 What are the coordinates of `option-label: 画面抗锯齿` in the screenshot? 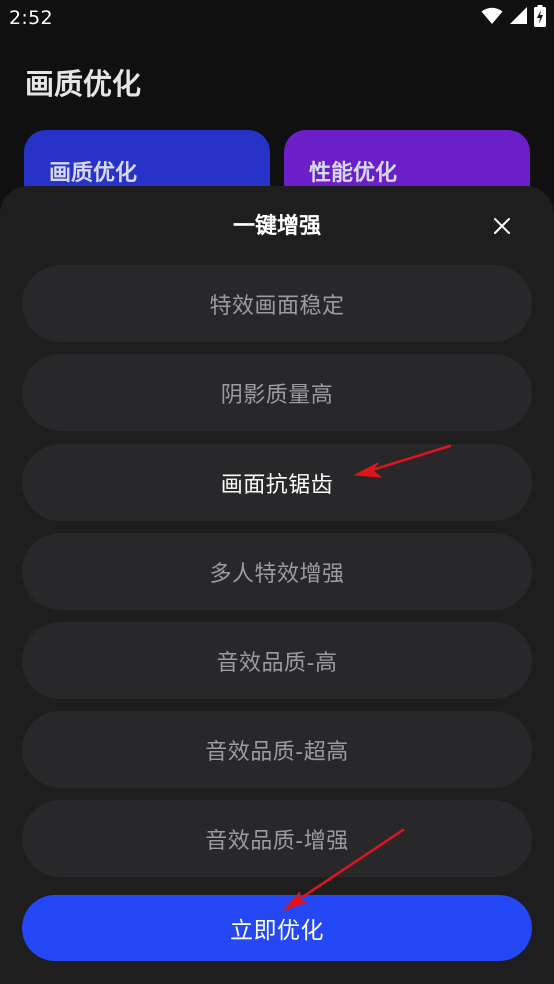 It's located at (277, 485).